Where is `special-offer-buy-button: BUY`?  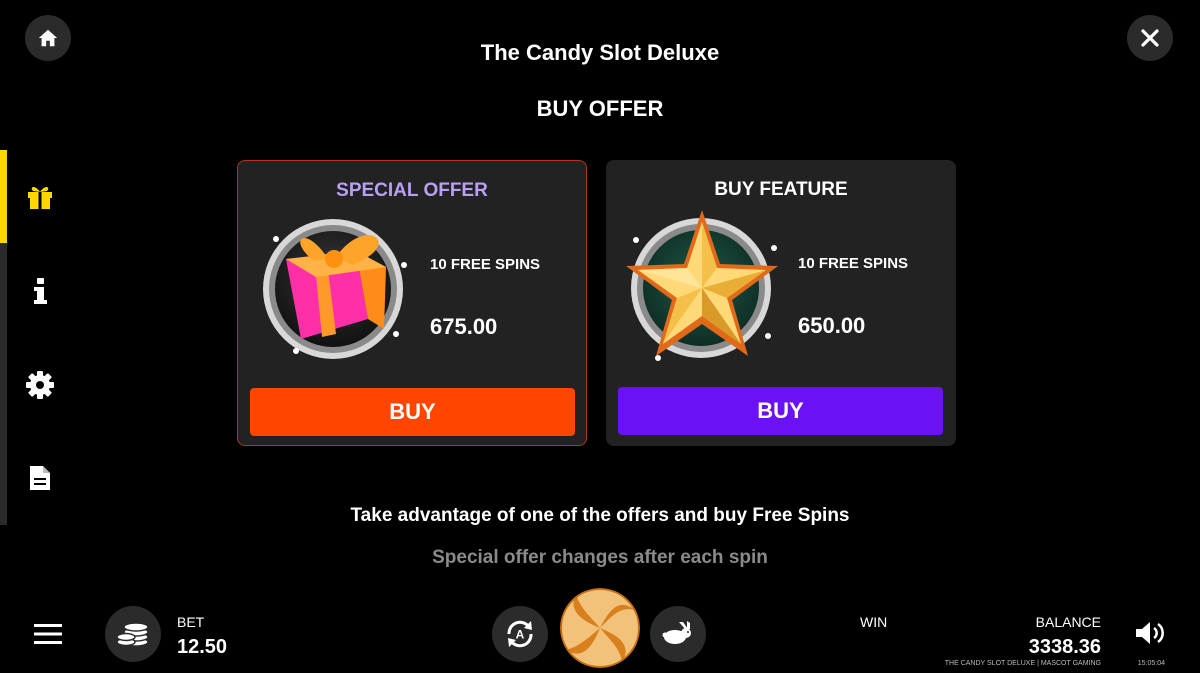
special-offer-buy-button: BUY is located at coordinates (412, 412).